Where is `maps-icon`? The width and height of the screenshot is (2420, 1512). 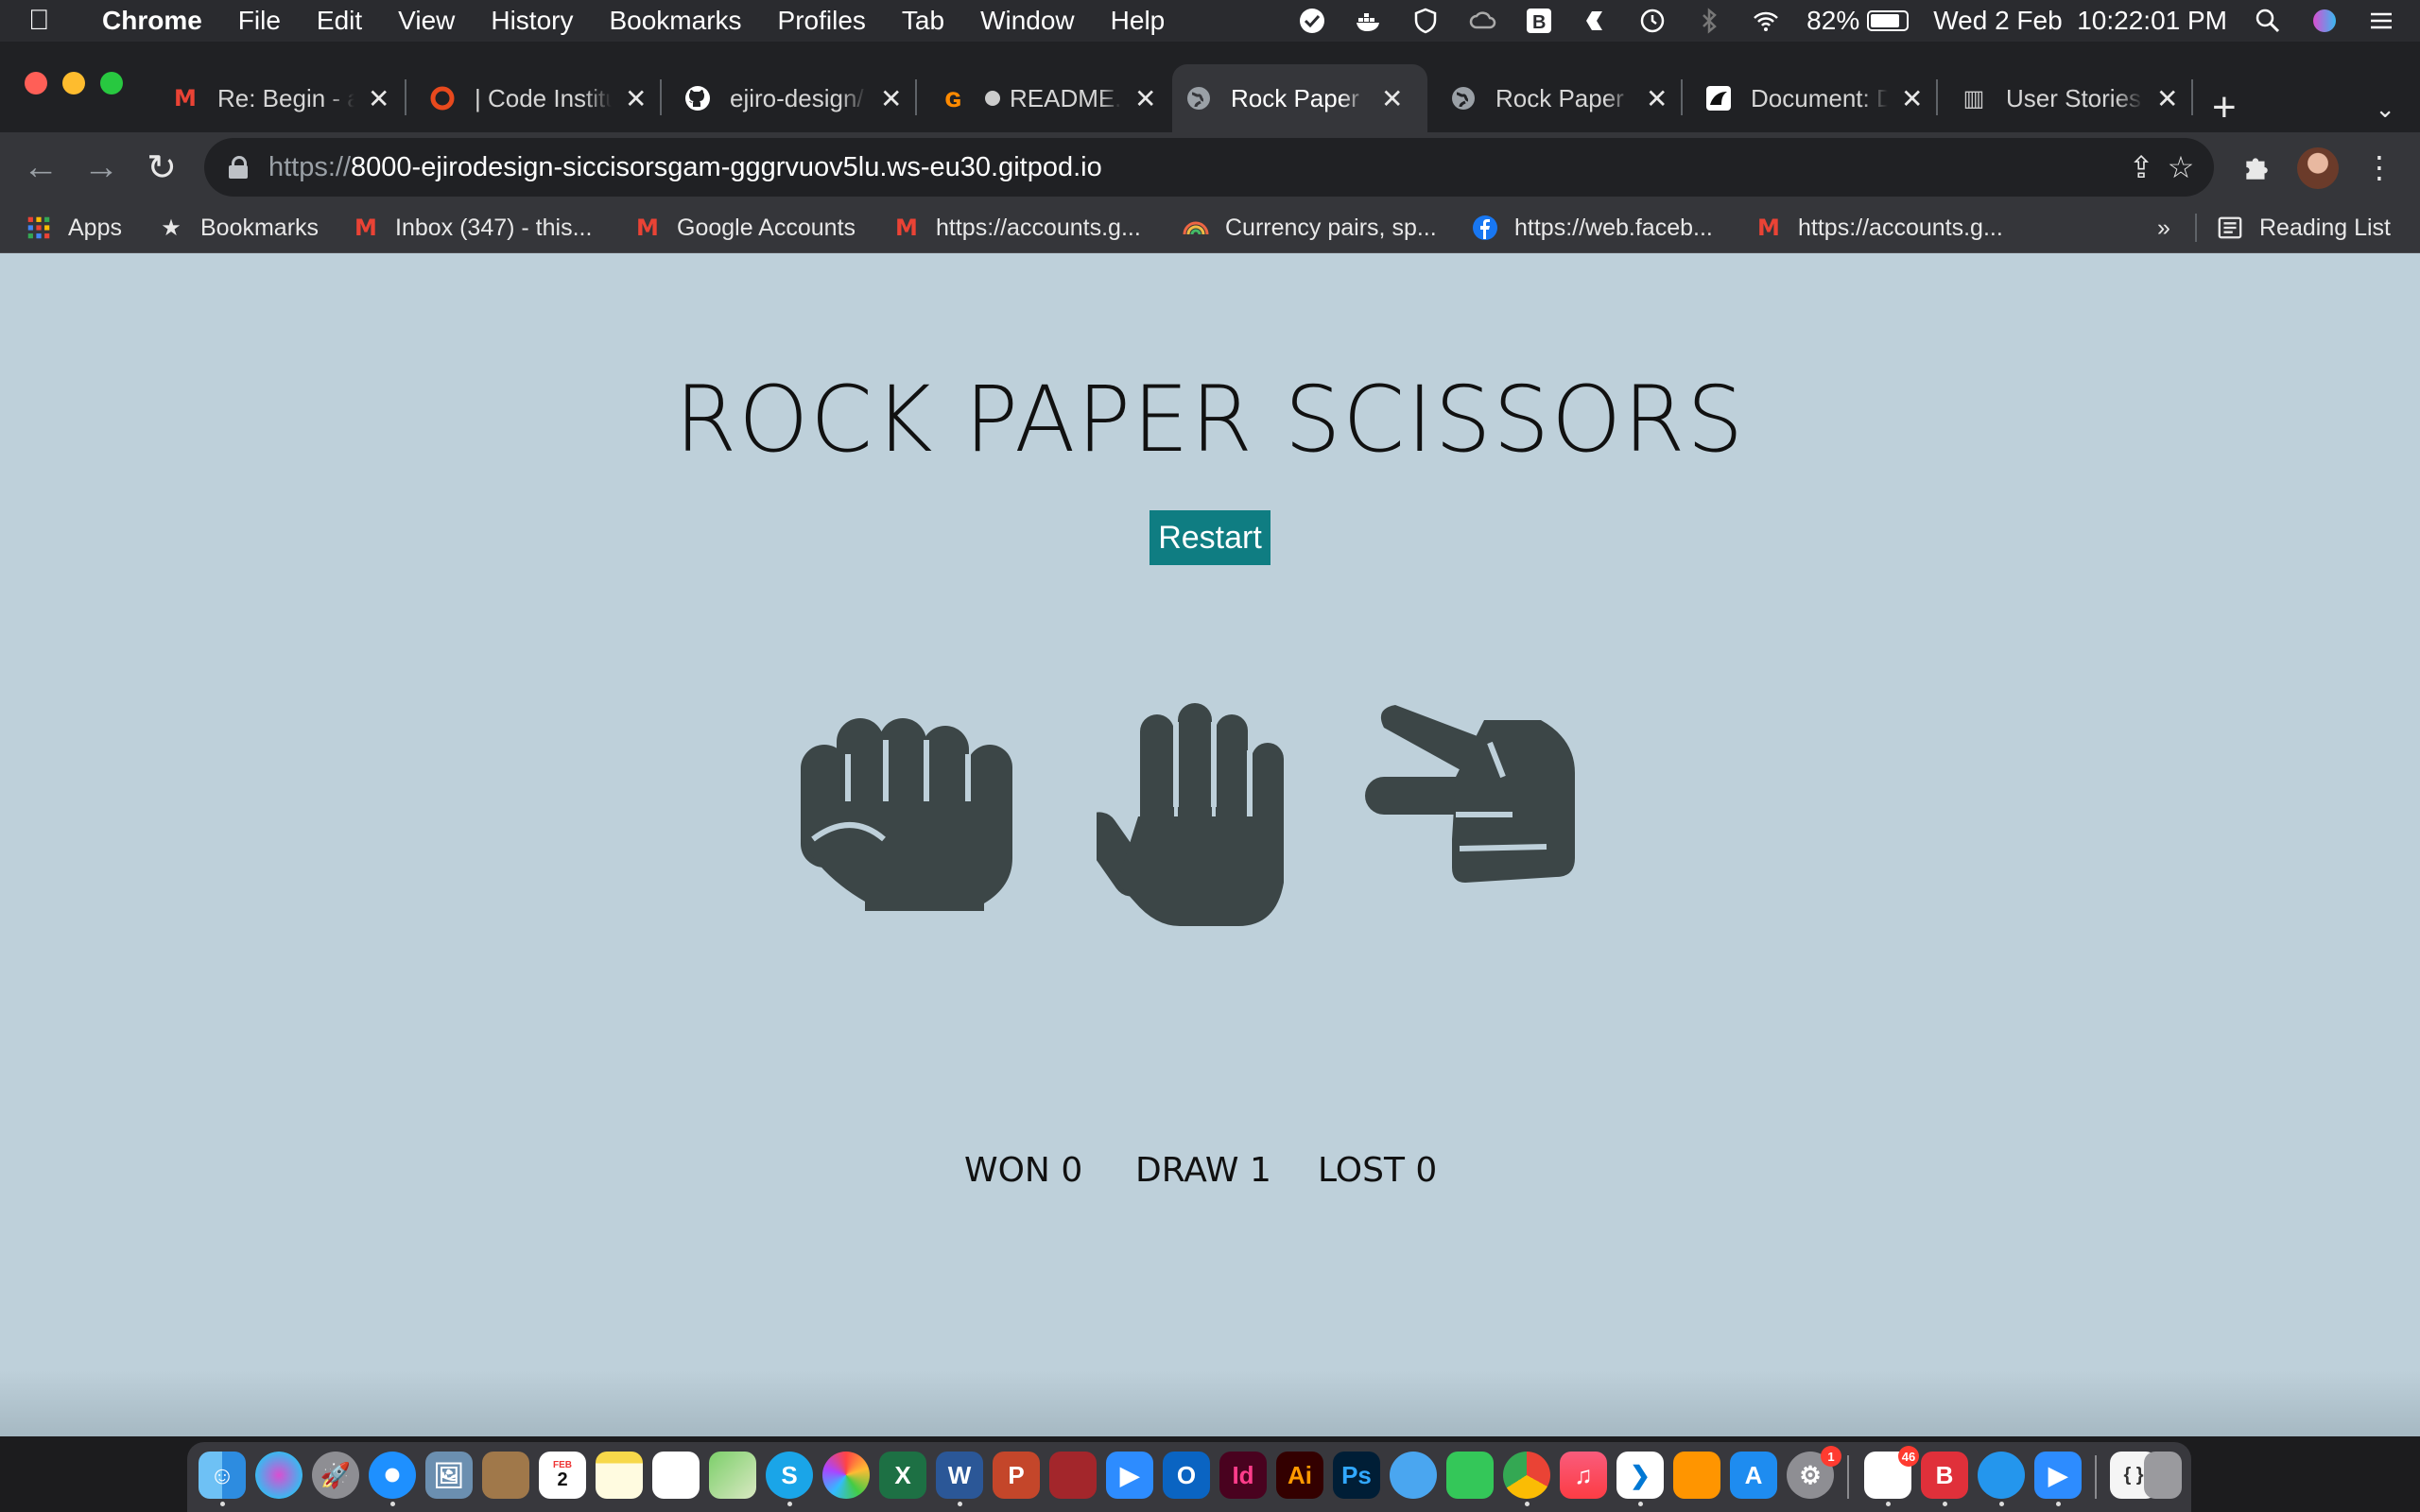 maps-icon is located at coordinates (732, 1475).